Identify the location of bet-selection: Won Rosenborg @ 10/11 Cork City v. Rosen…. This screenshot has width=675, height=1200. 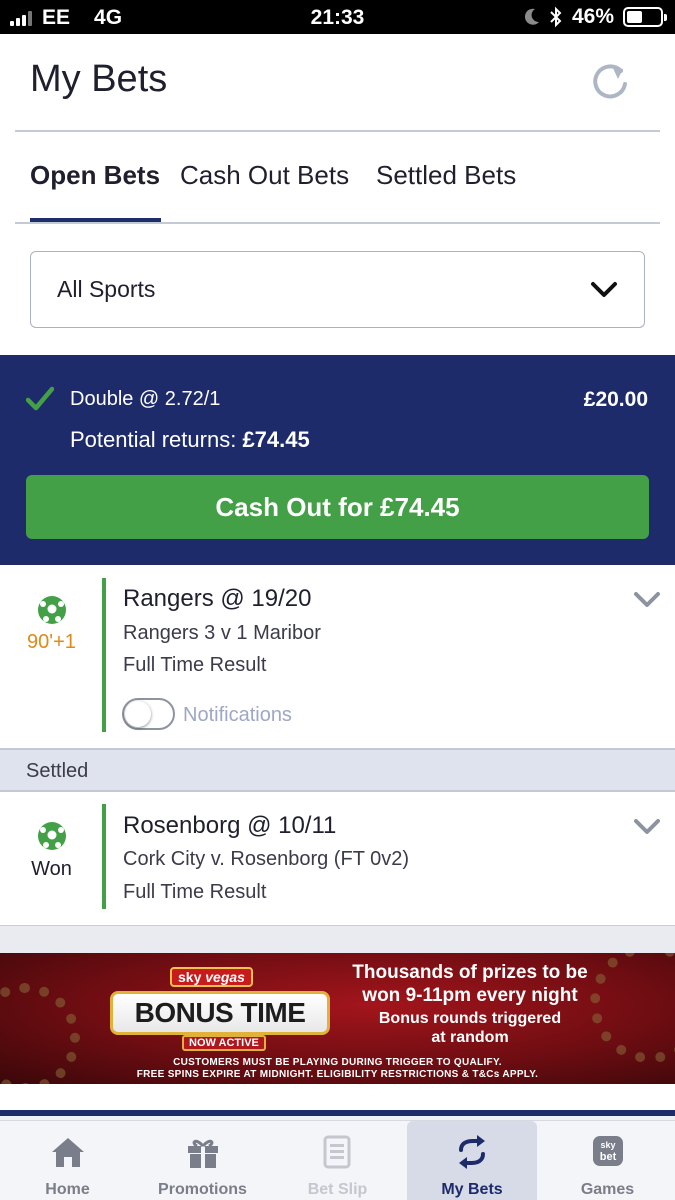
(337, 858).